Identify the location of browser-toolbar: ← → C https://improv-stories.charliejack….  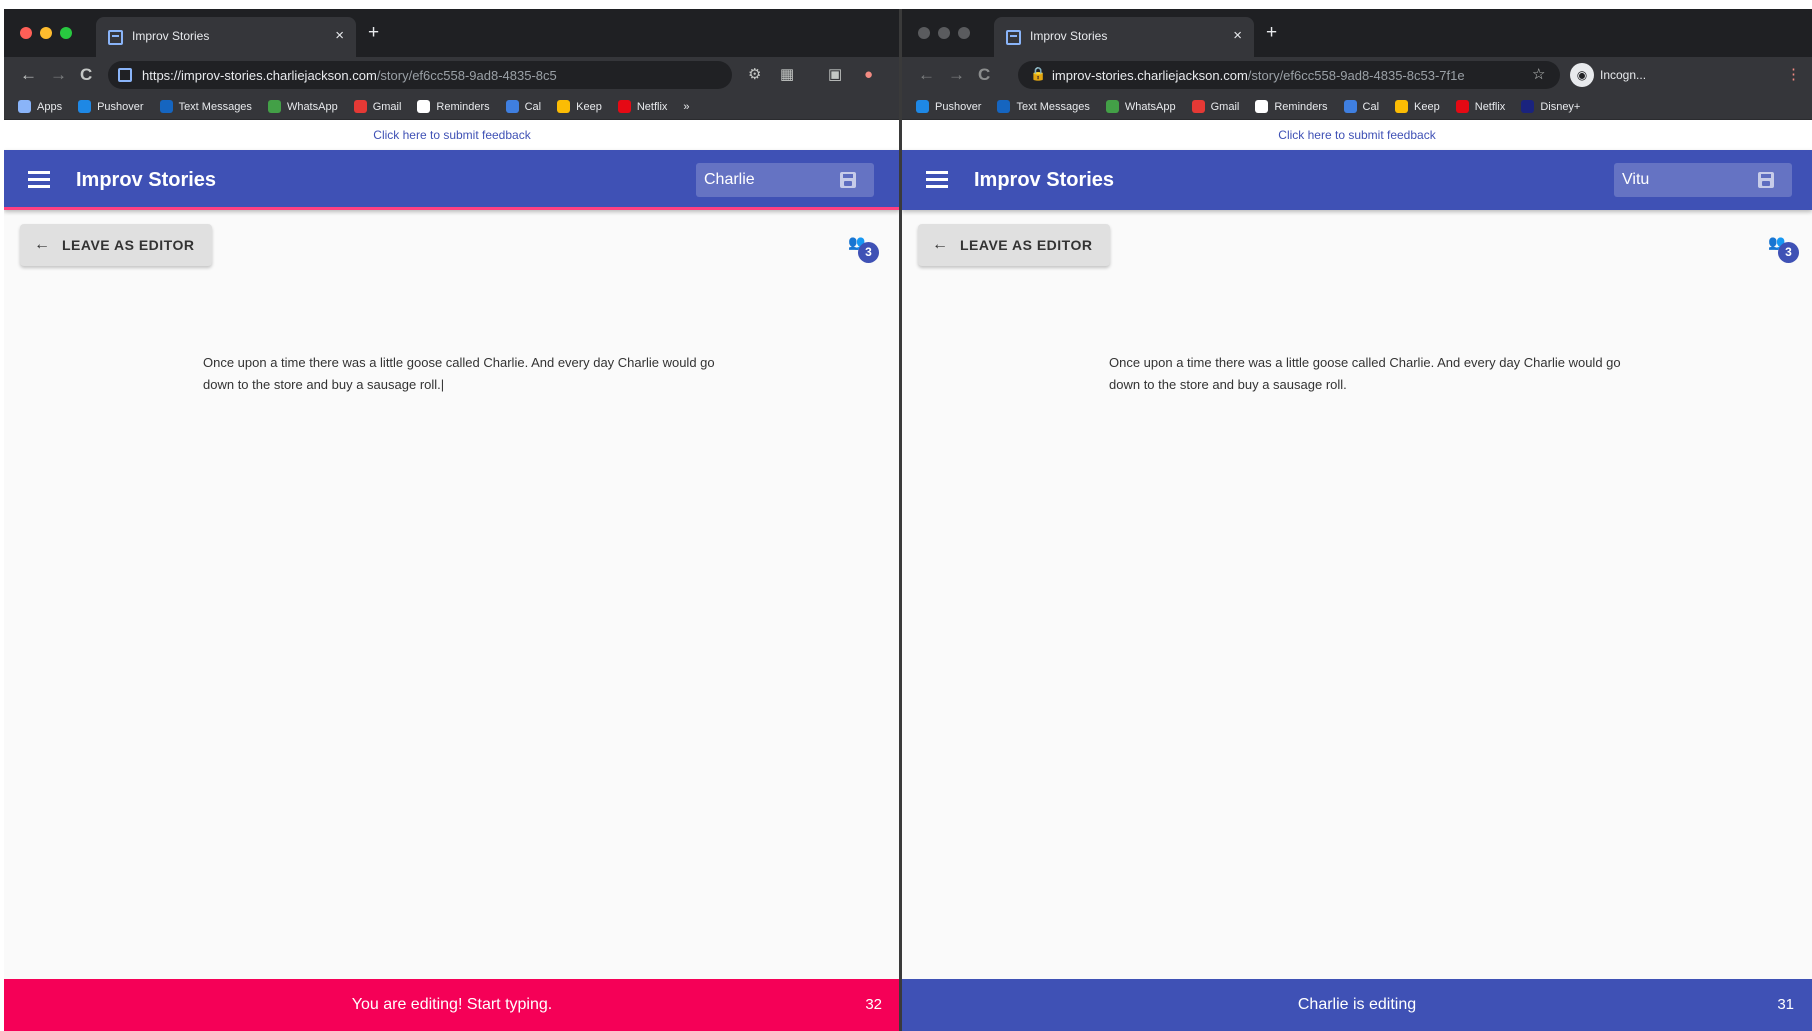
(452, 75).